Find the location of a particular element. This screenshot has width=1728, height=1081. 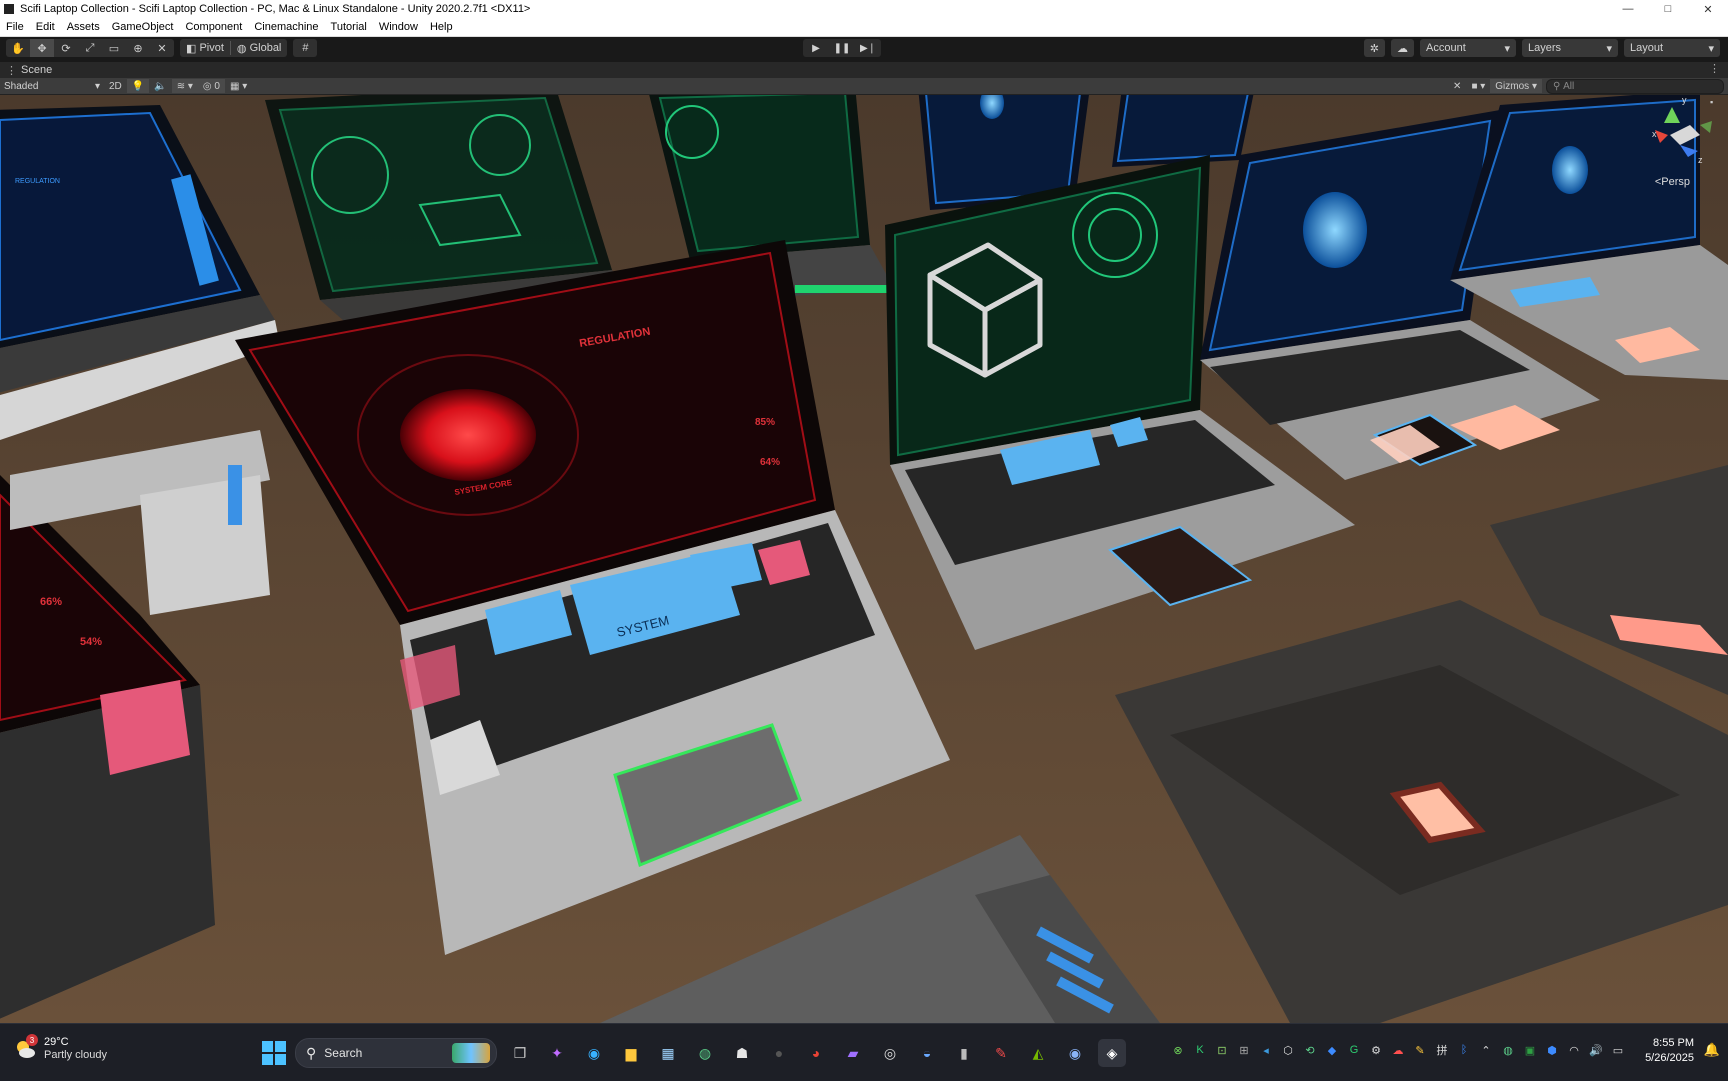

menu-tutorial: Tutorial is located at coordinates (349, 27).